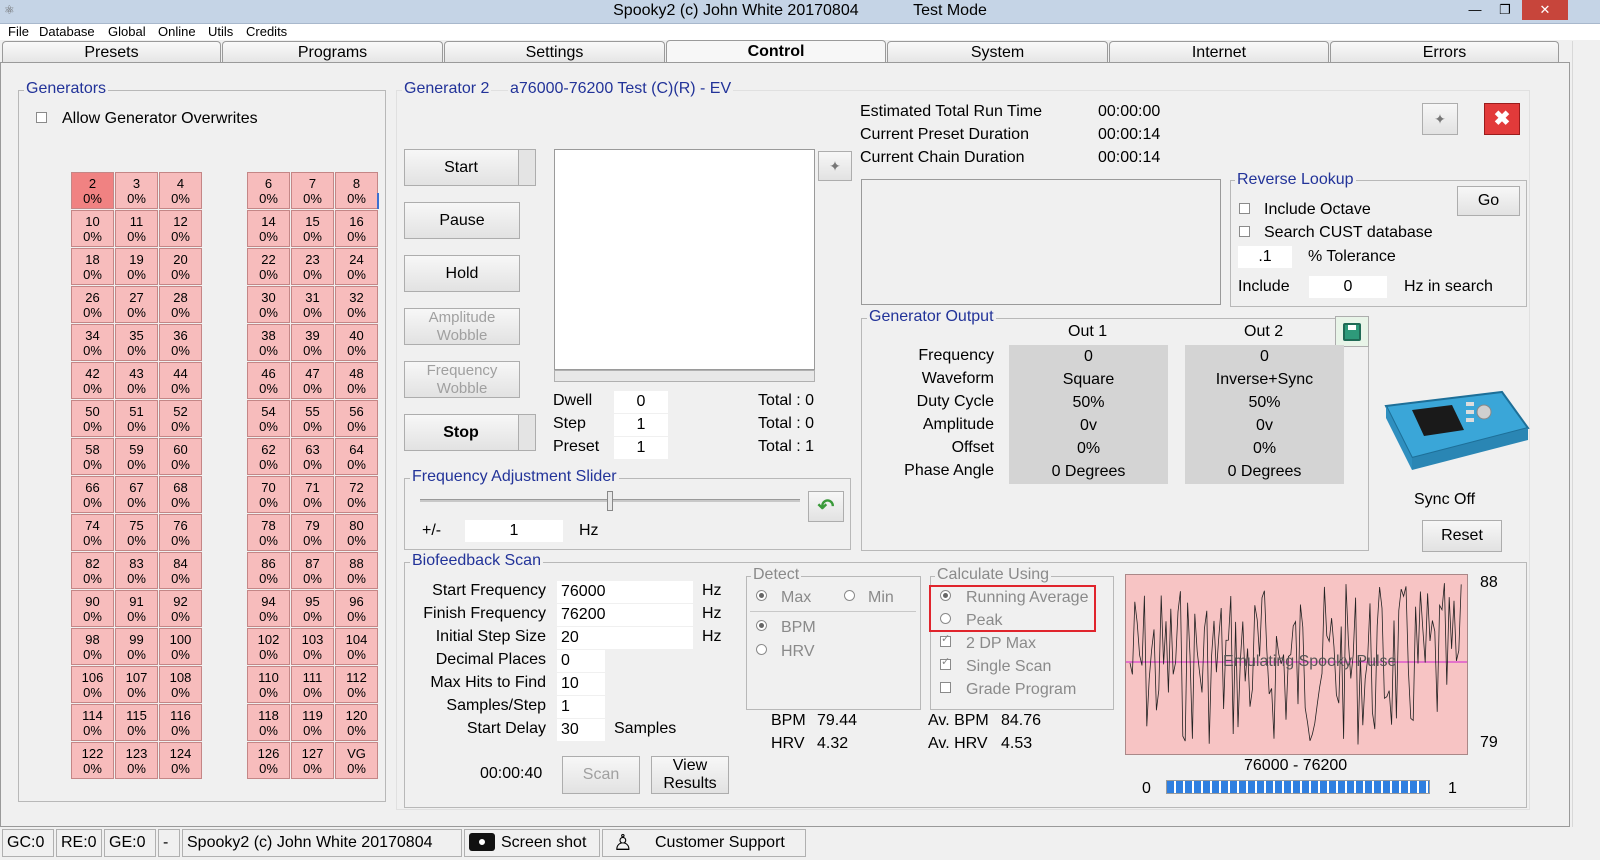 Image resolution: width=1600 pixels, height=860 pixels. What do you see at coordinates (268, 494) in the screenshot?
I see `generator-cell-70: 70 0%` at bounding box center [268, 494].